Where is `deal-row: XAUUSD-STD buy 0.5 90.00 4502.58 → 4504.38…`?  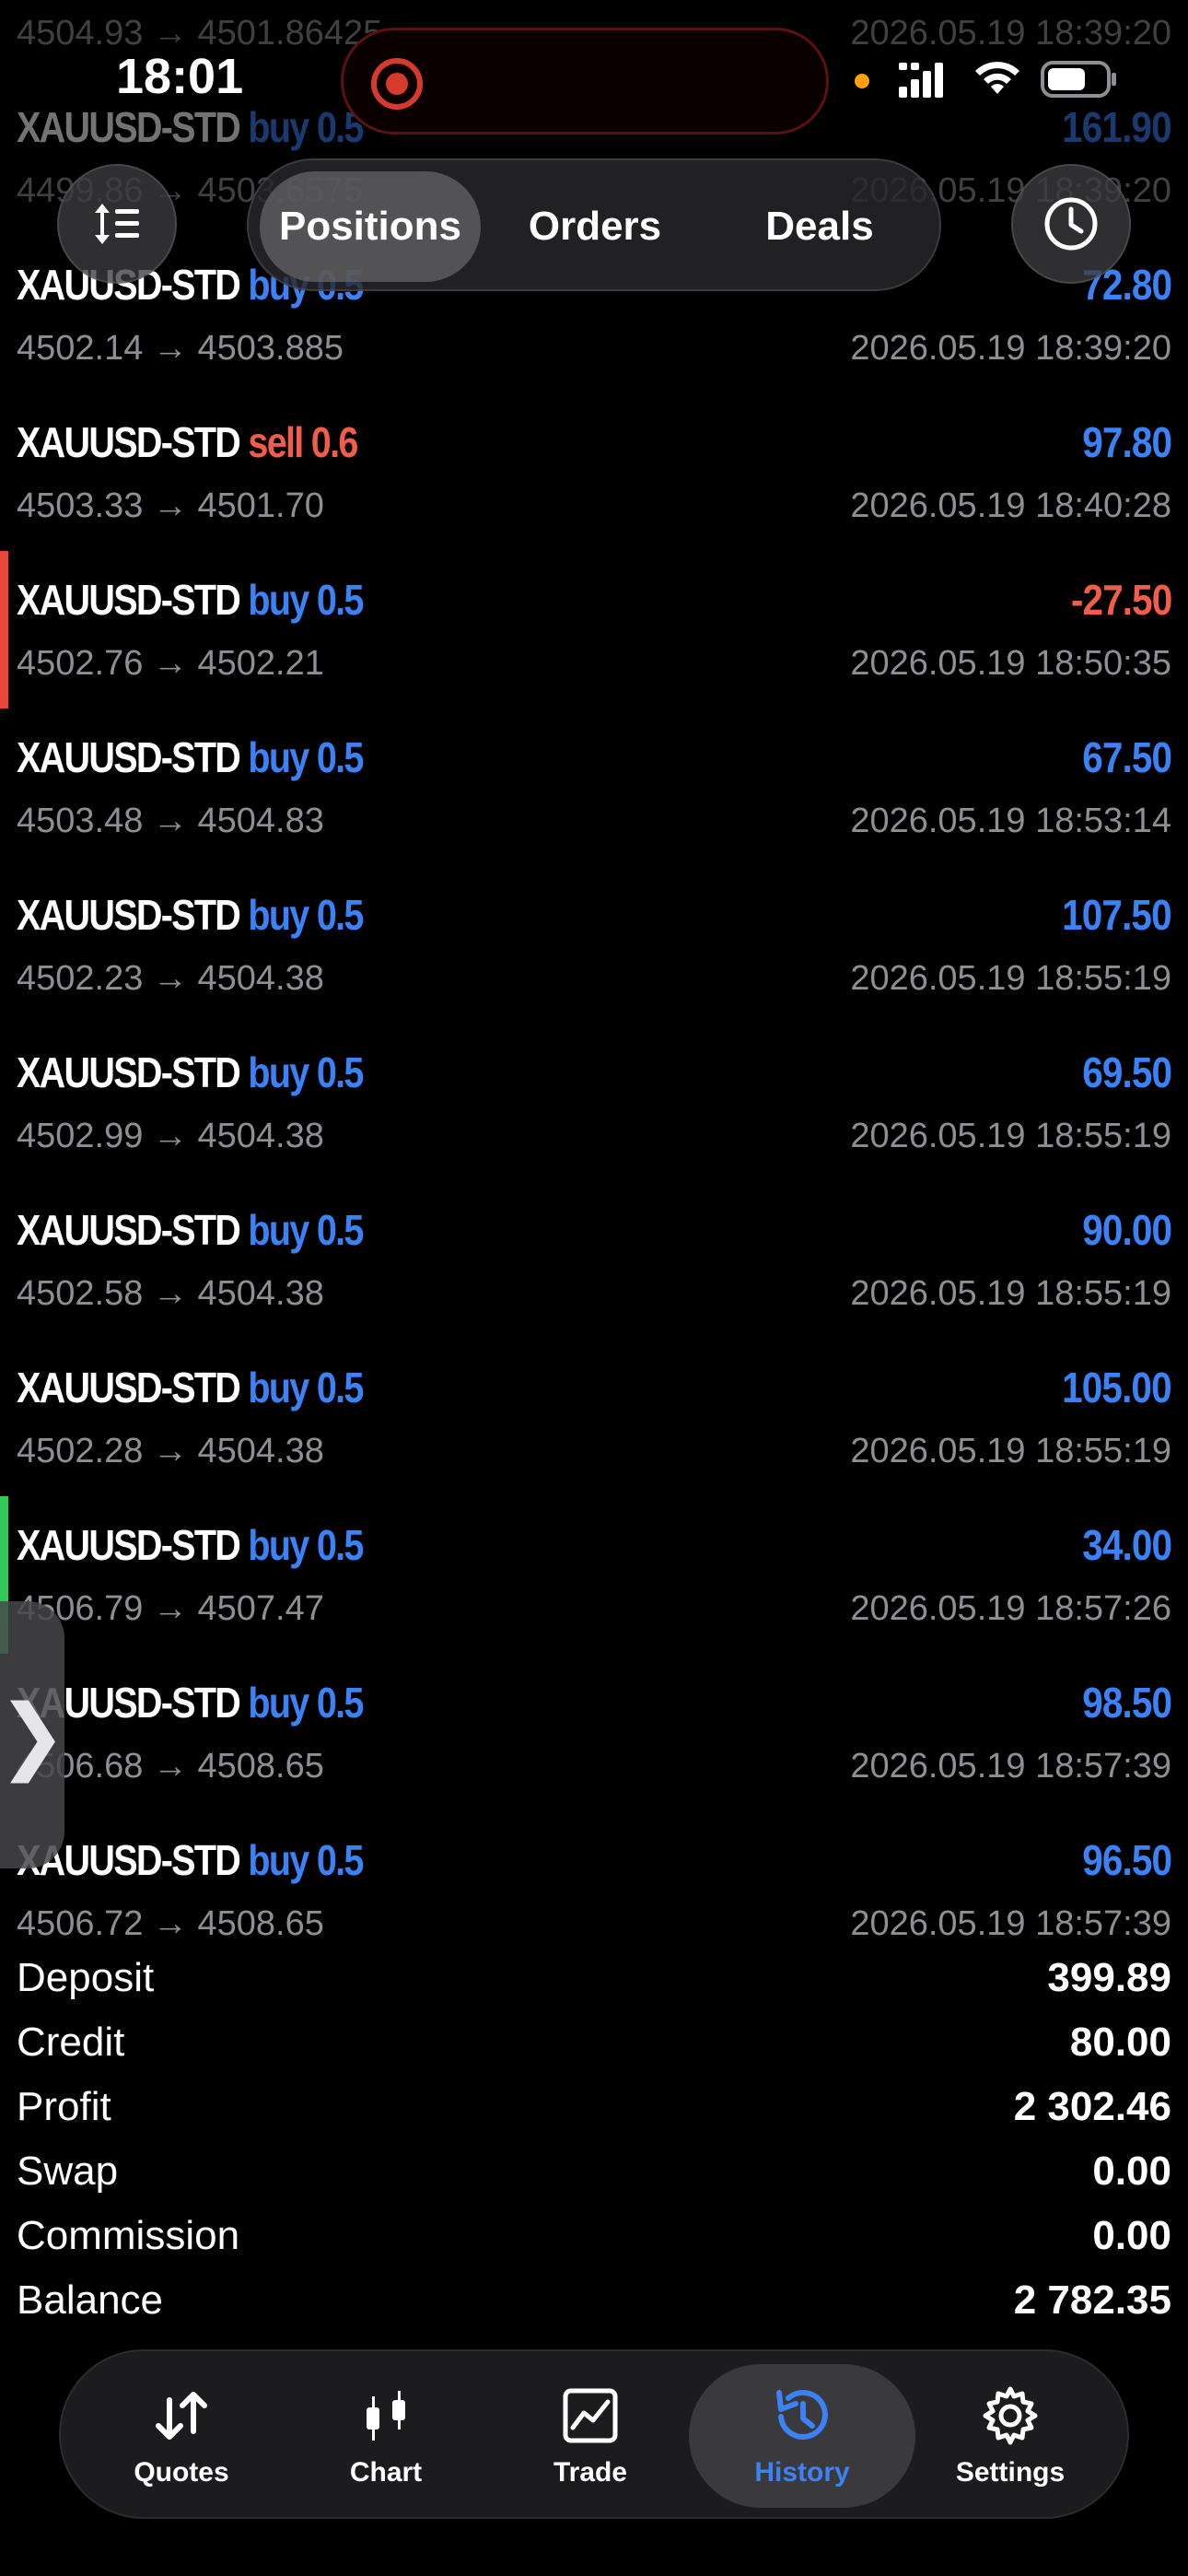 deal-row: XAUUSD-STD buy 0.5 90.00 4502.58 → 4504.38… is located at coordinates (594, 1260).